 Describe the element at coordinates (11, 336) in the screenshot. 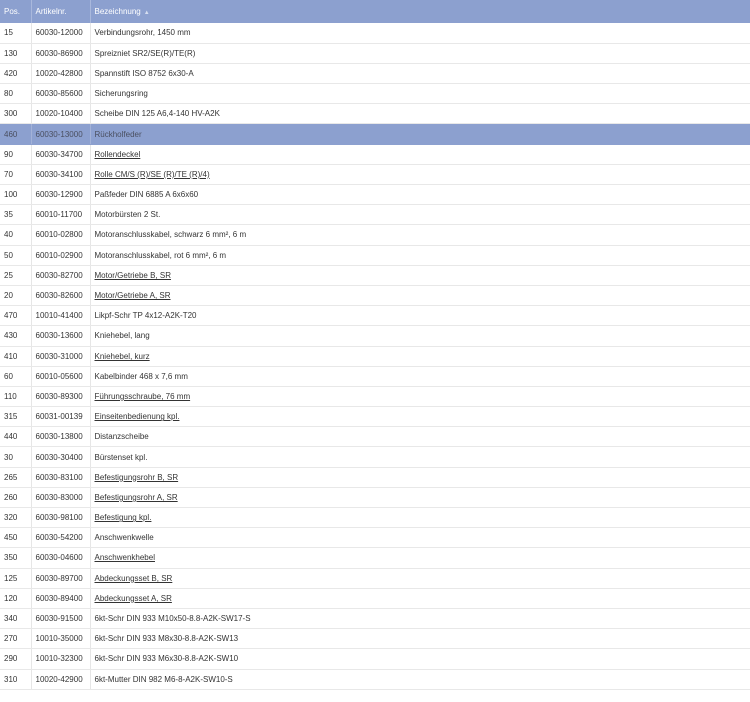

I see `cell-pos-text: 430` at that location.